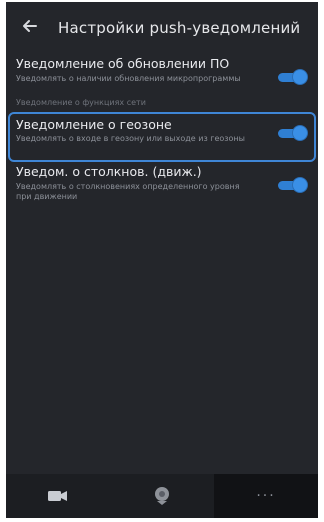 The width and height of the screenshot is (324, 522). I want to click on geofence-toggle, so click(293, 133).